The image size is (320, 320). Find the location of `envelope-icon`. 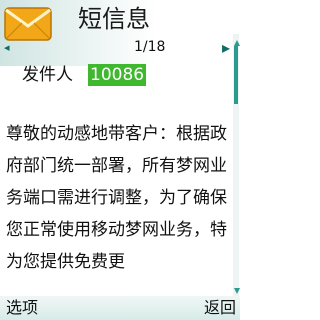

envelope-icon is located at coordinates (28, 24).